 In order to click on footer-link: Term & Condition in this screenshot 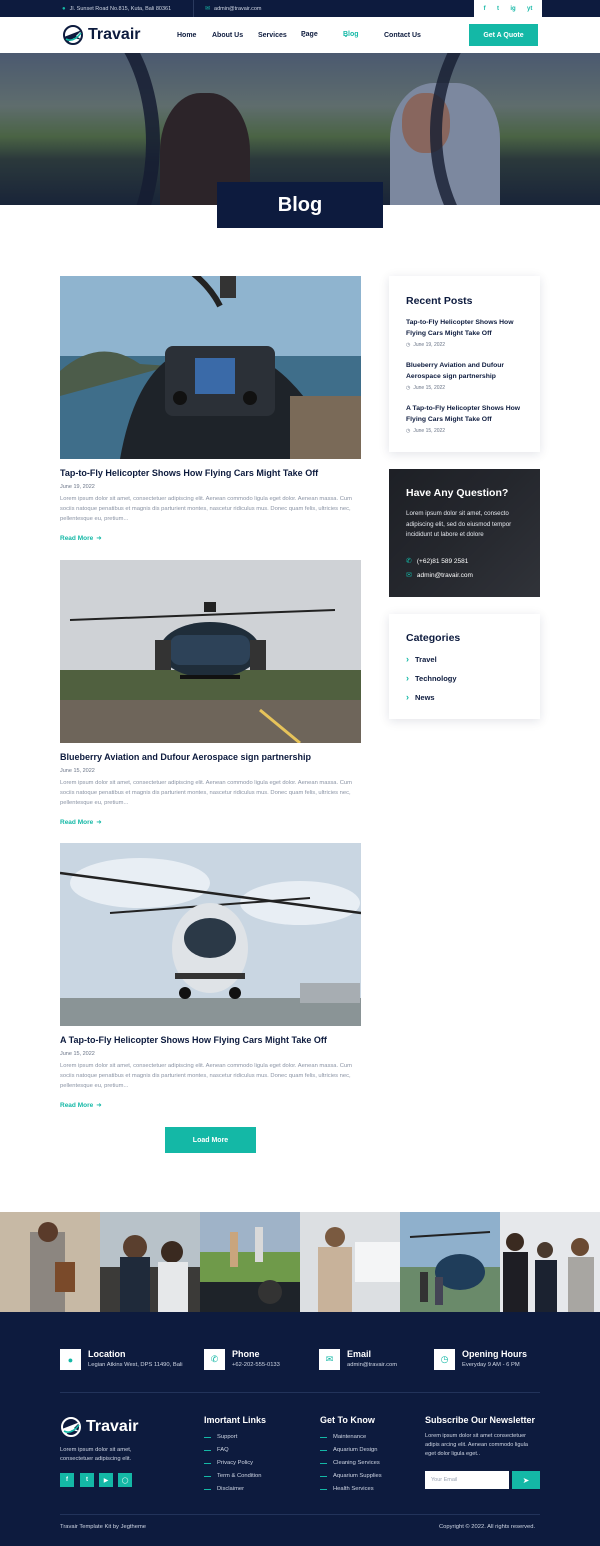, I will do `click(232, 1476)`.